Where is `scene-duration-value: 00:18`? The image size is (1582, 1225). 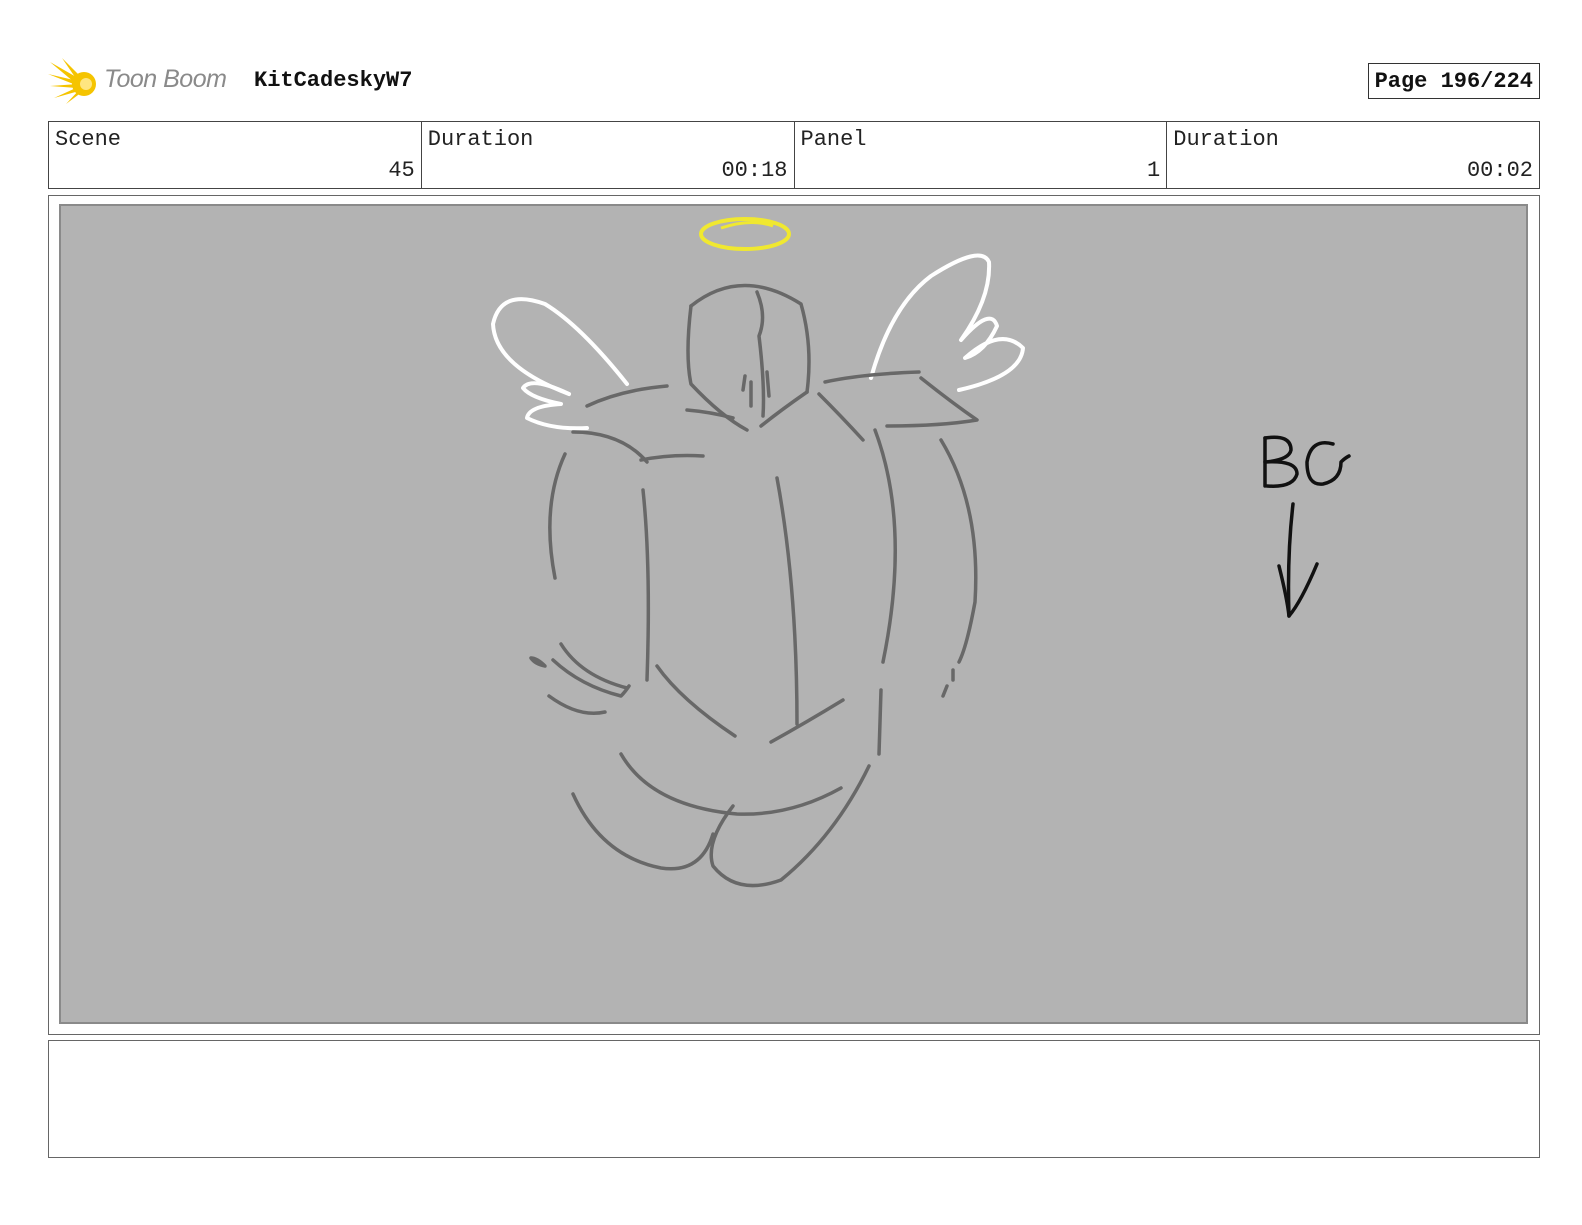
scene-duration-value: 00:18 is located at coordinates (754, 170).